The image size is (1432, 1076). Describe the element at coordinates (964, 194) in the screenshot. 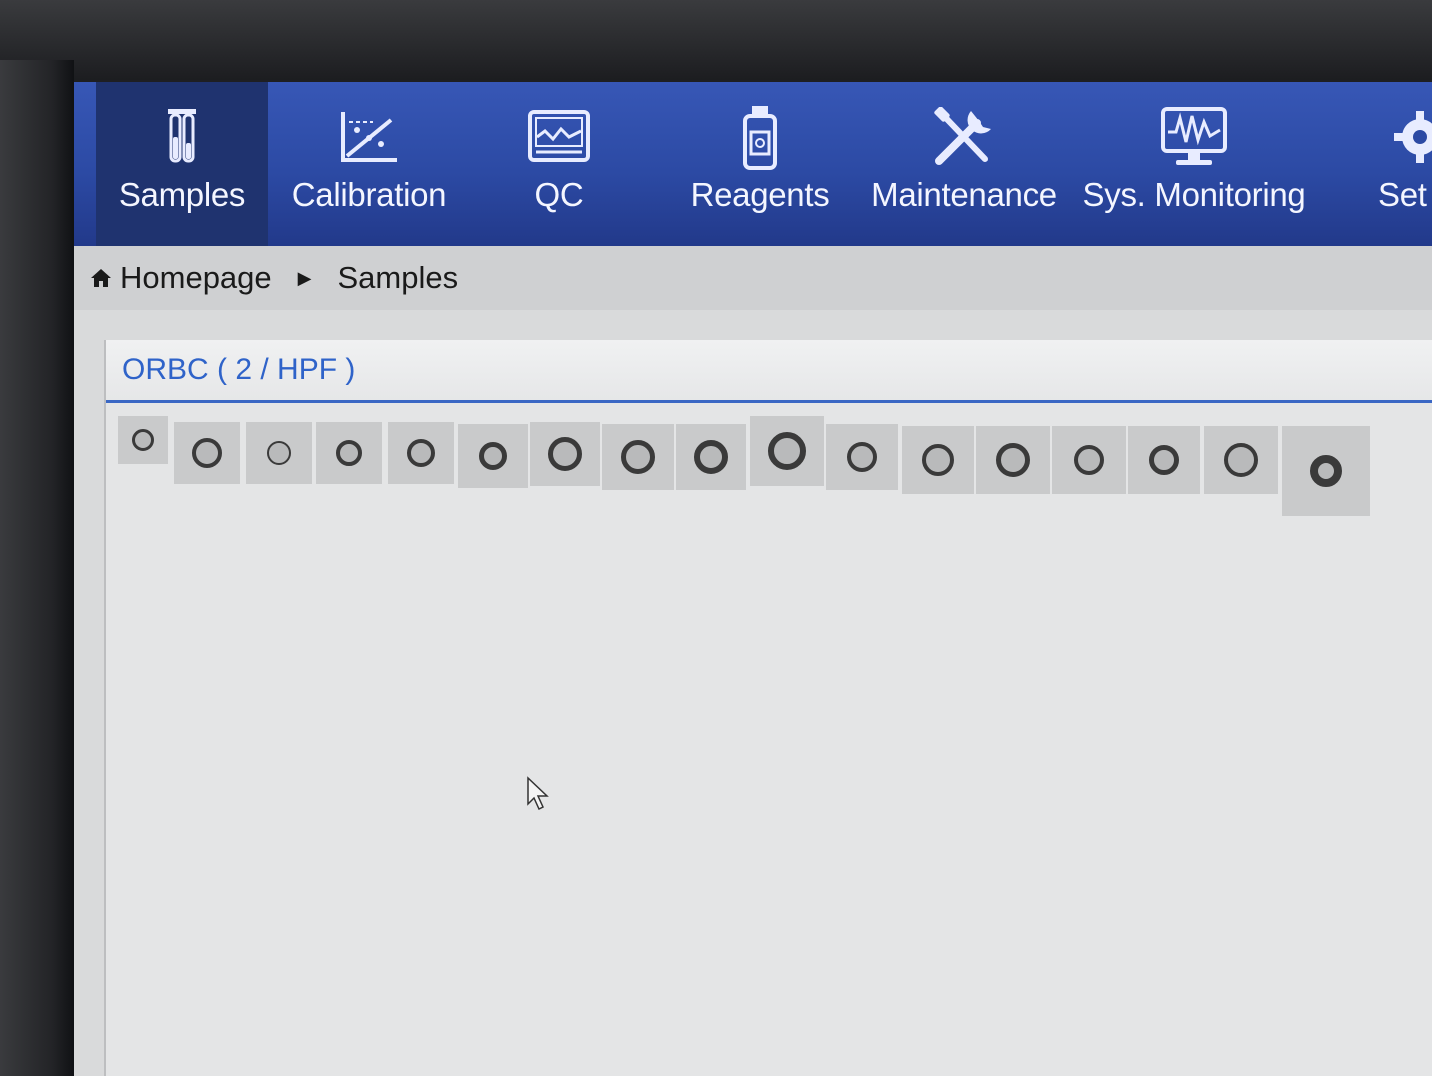

I see `nav-item-label: Maintenance` at that location.